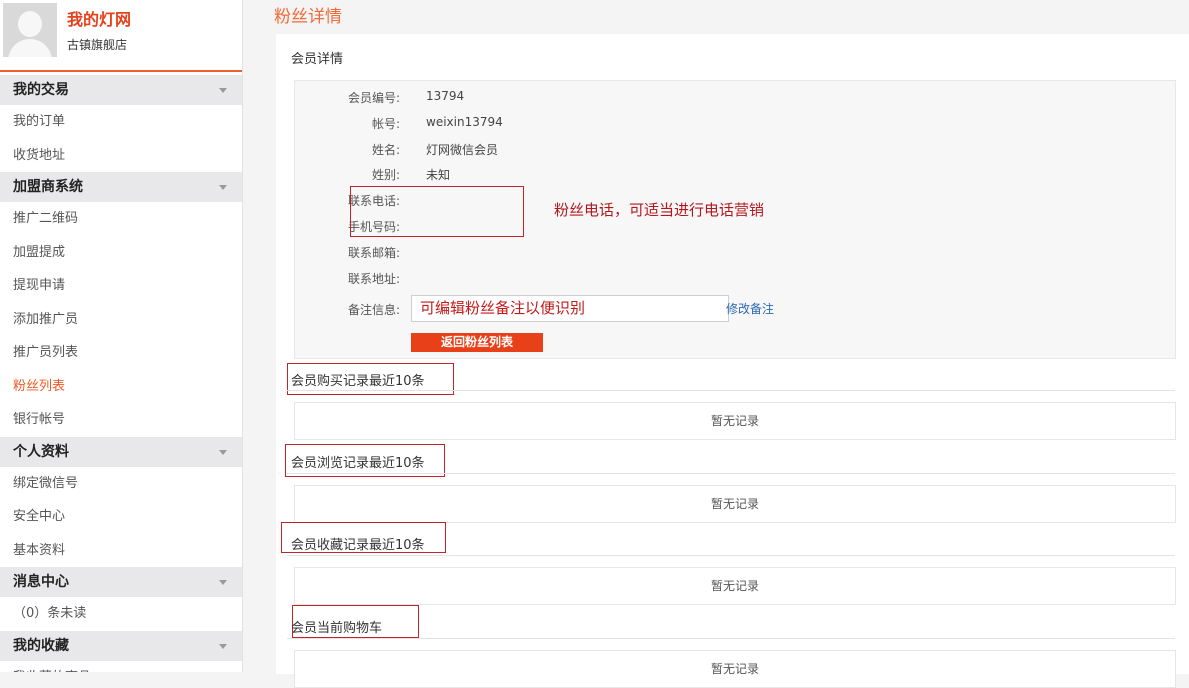  I want to click on empty-views: 暂无记录, so click(735, 504).